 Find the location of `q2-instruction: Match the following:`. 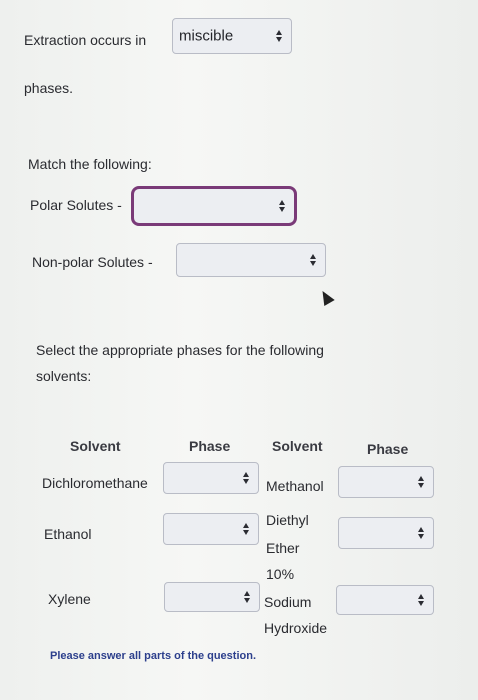

q2-instruction: Match the following: is located at coordinates (90, 164).